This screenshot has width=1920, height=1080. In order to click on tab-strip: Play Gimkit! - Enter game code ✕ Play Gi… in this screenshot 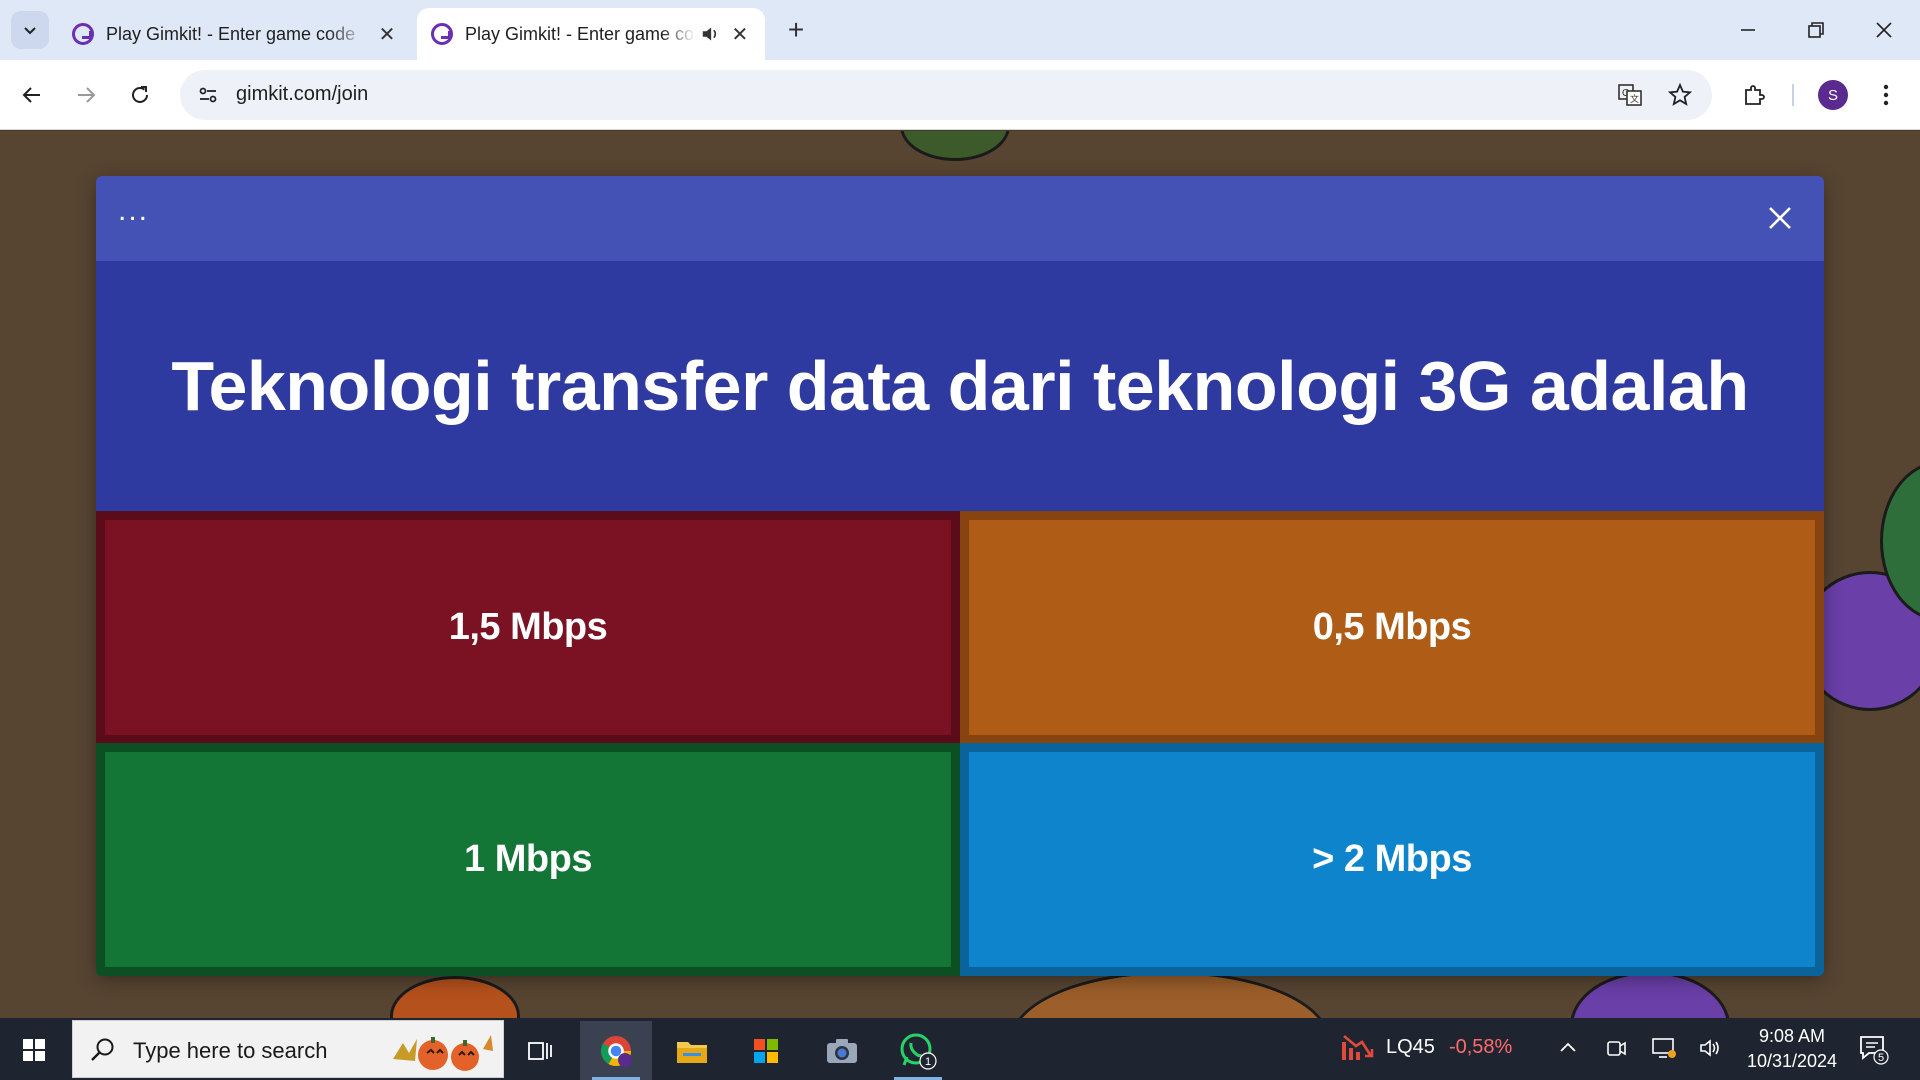, I will do `click(960, 30)`.